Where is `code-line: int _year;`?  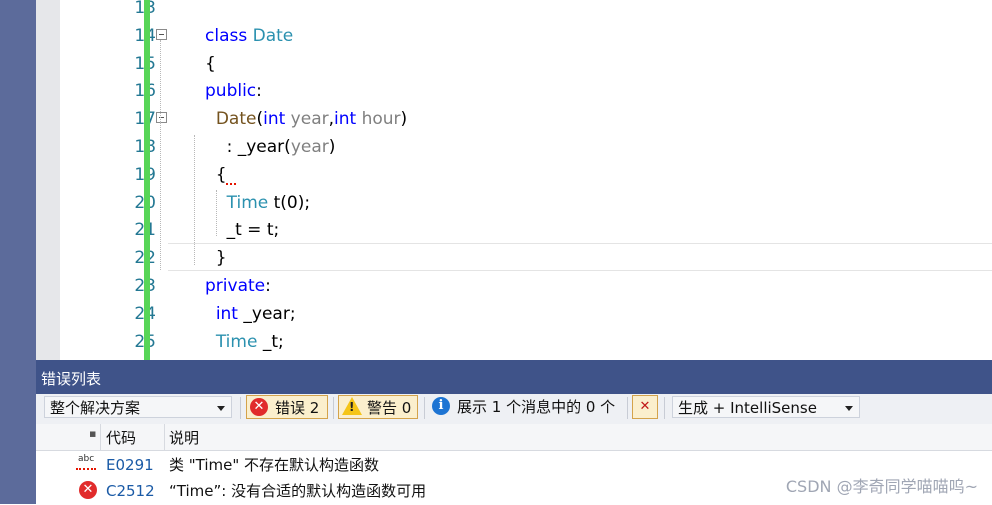 code-line: int _year; is located at coordinates (250, 314).